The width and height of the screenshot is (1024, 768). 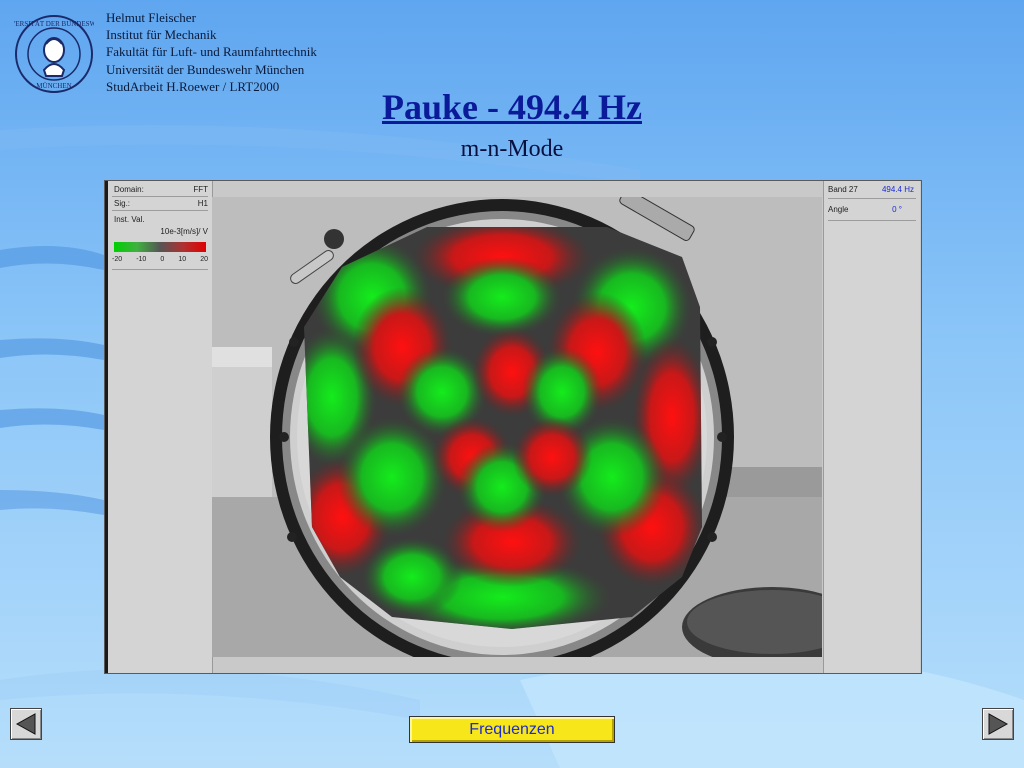 I want to click on color-scale-bar, so click(x=160, y=247).